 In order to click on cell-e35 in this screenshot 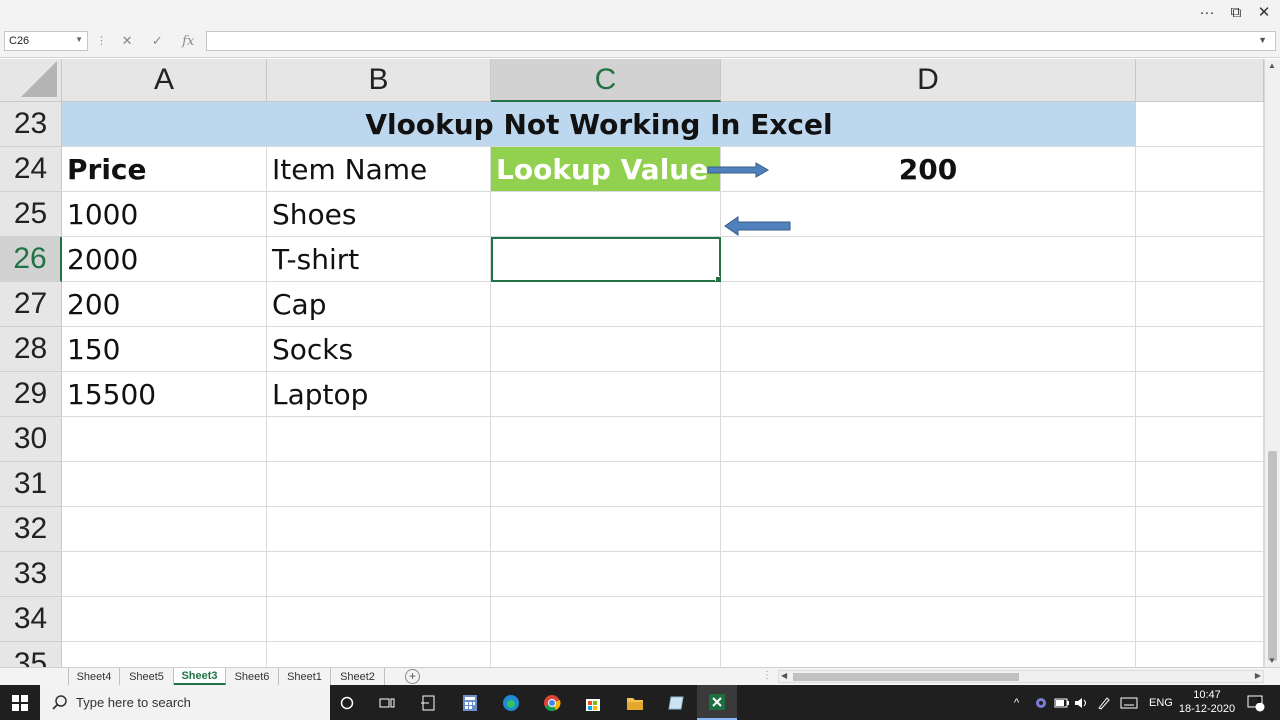, I will do `click(1200, 654)`.